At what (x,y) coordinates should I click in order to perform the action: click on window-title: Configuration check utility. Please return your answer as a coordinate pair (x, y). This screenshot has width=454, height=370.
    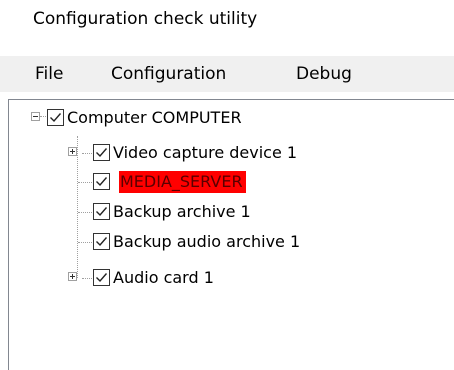
    Looking at the image, I should click on (145, 19).